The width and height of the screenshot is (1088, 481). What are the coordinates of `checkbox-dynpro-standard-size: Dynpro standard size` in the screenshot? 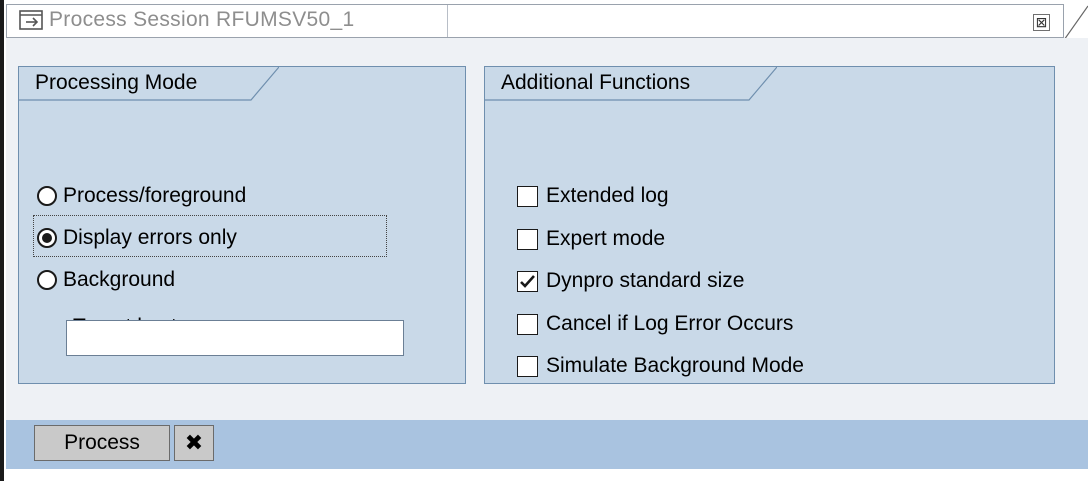 It's located at (630, 281).